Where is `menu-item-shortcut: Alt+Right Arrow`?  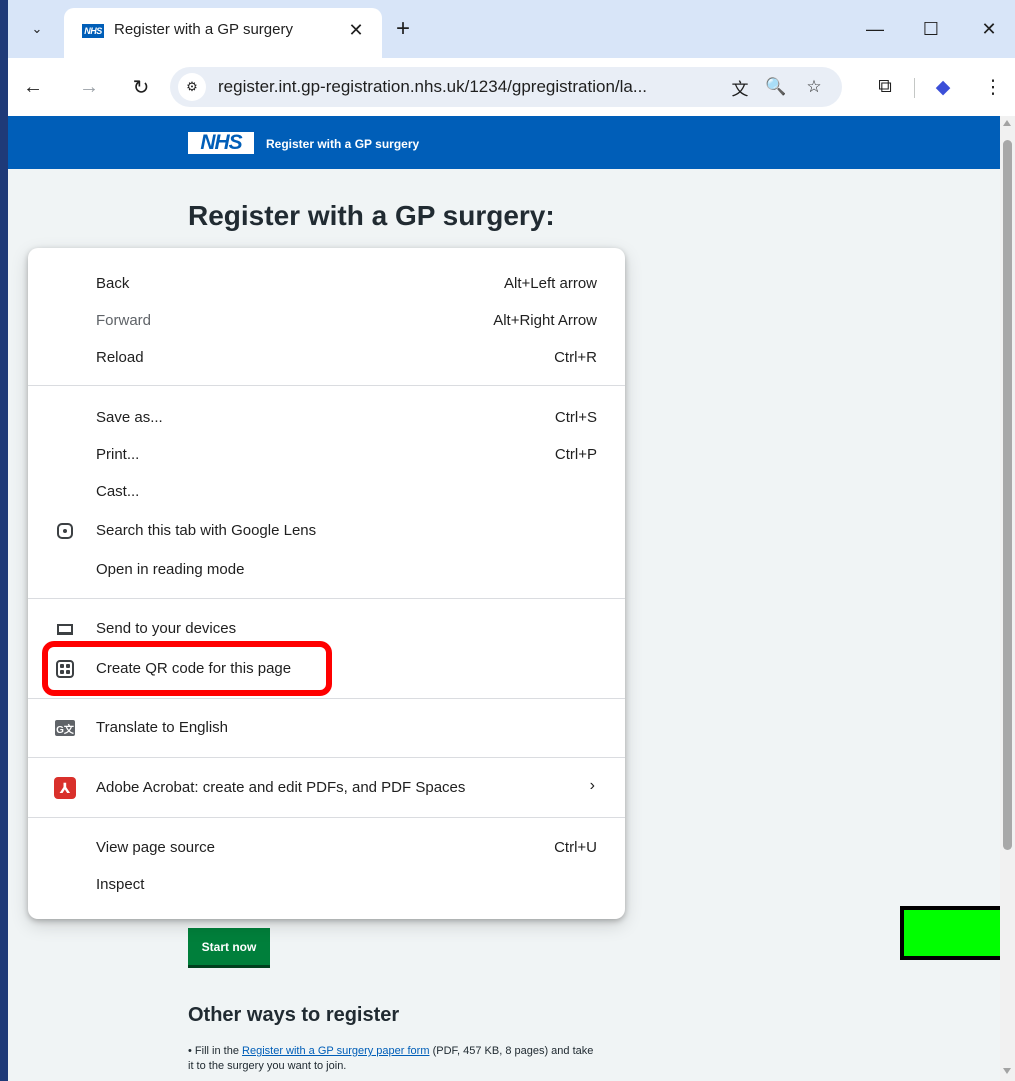
menu-item-shortcut: Alt+Right Arrow is located at coordinates (545, 320).